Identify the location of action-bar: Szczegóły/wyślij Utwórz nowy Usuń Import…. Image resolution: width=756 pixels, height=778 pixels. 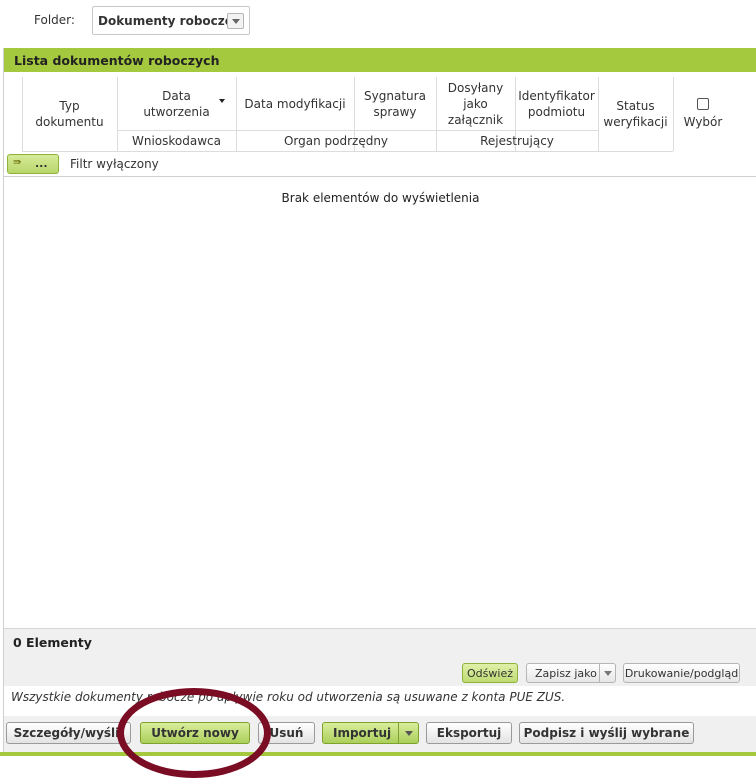
(380, 734).